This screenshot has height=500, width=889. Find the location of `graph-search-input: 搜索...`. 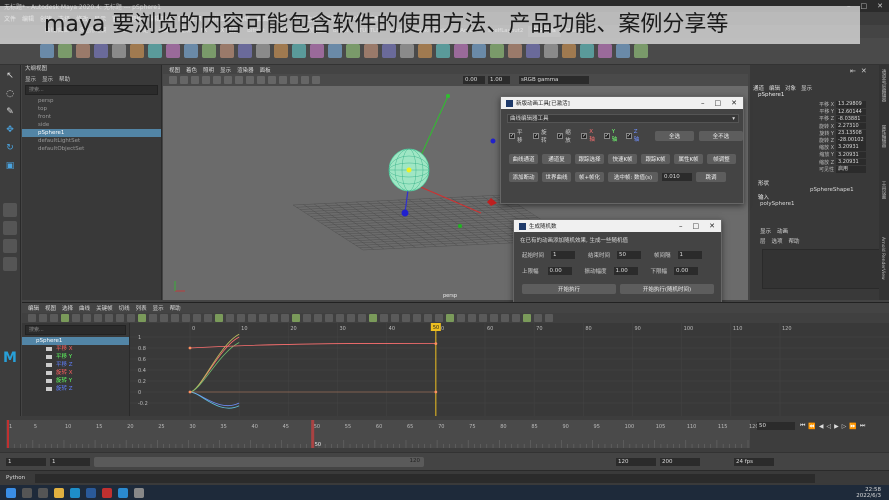

graph-search-input: 搜索... is located at coordinates (75, 330).